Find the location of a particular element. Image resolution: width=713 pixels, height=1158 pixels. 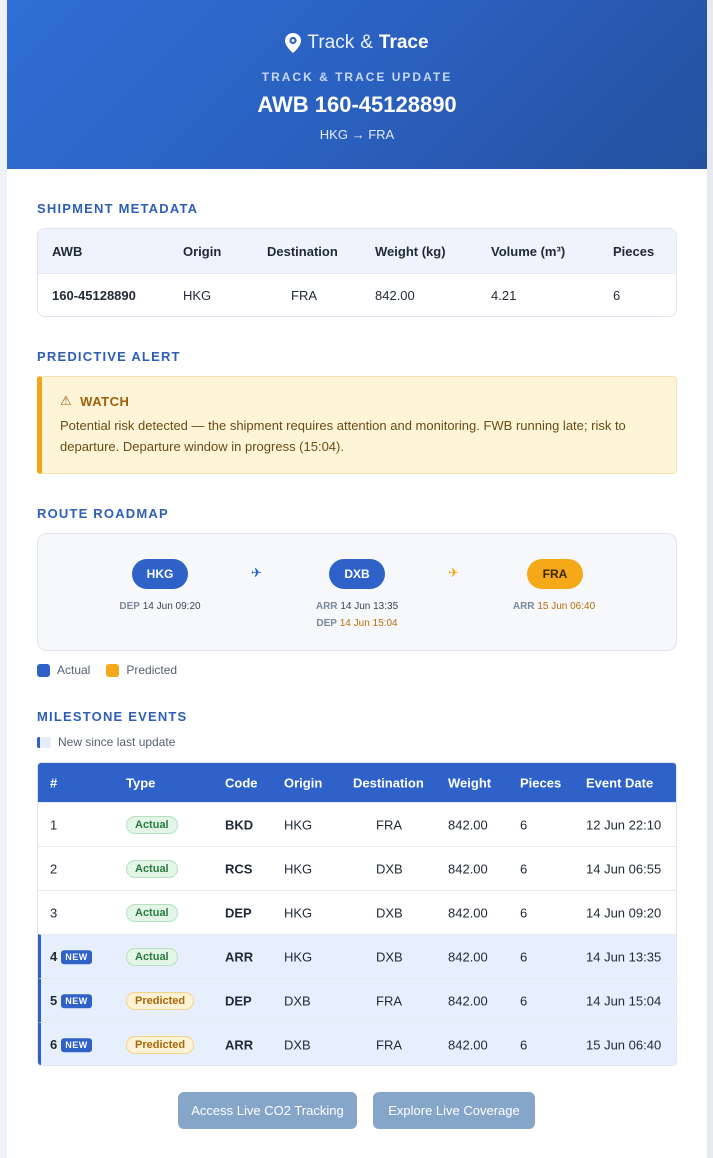

events-col-type: Type is located at coordinates (141, 782).